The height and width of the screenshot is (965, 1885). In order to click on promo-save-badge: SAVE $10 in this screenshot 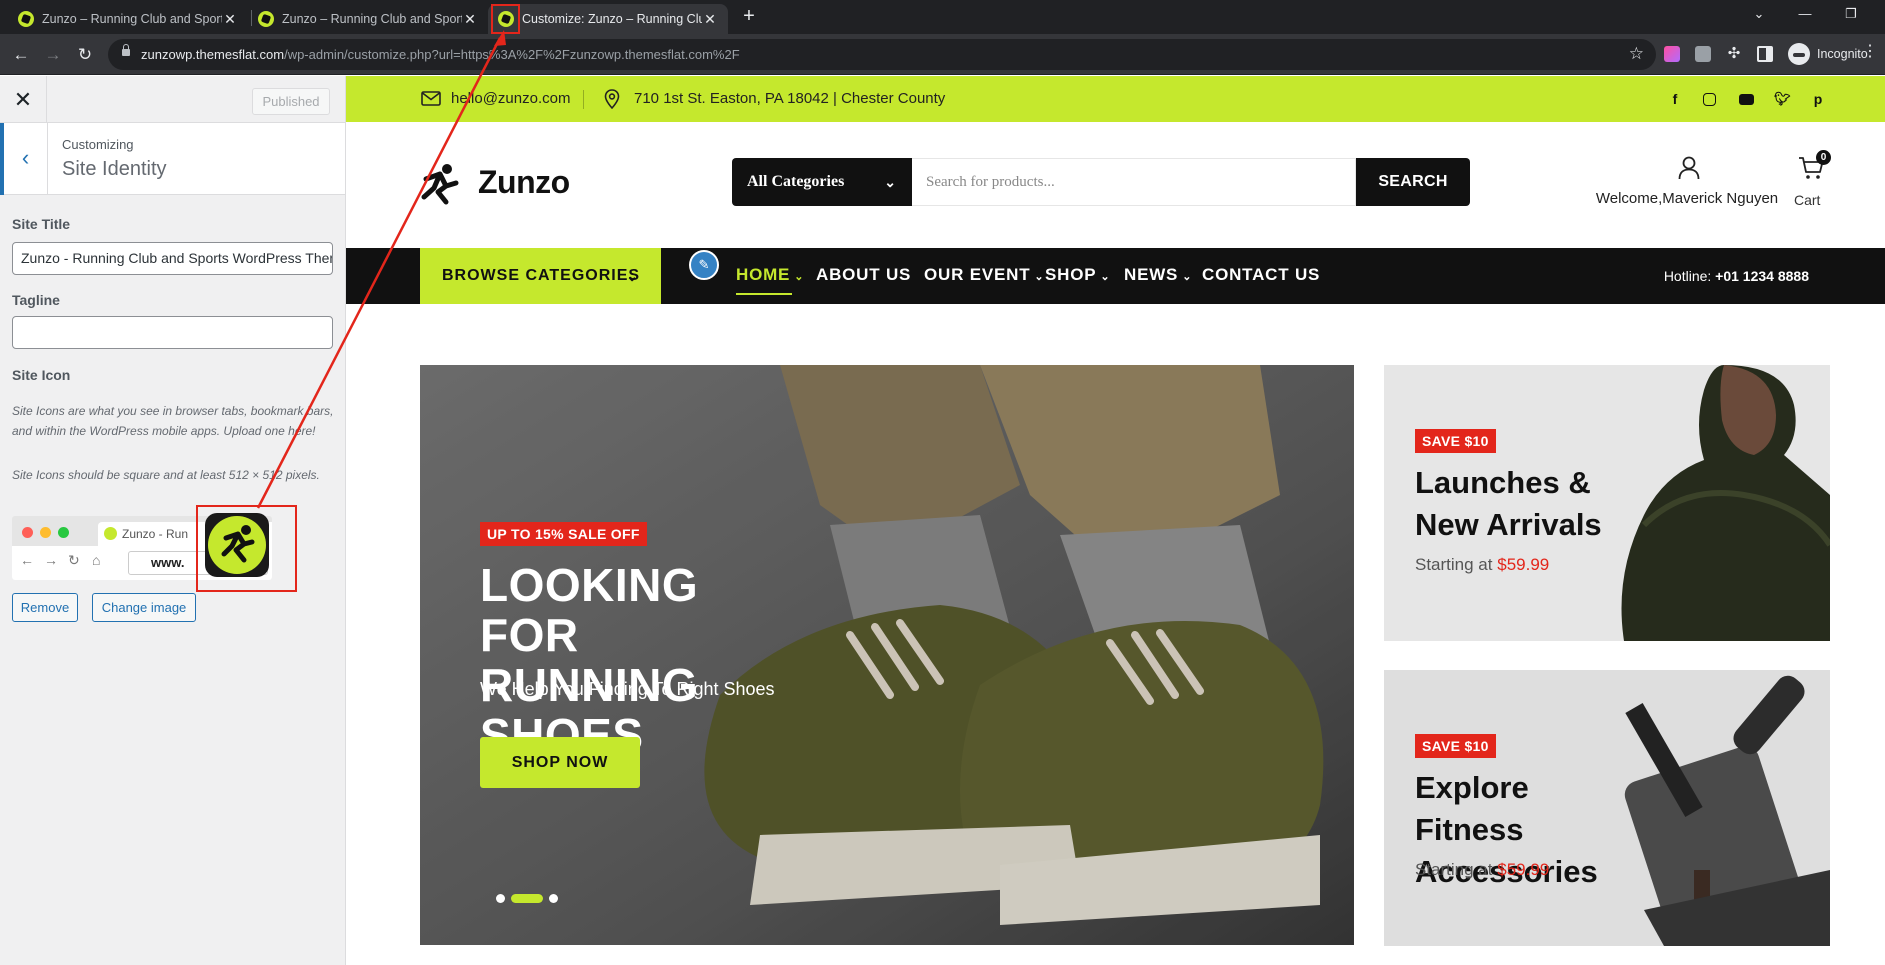, I will do `click(1455, 441)`.